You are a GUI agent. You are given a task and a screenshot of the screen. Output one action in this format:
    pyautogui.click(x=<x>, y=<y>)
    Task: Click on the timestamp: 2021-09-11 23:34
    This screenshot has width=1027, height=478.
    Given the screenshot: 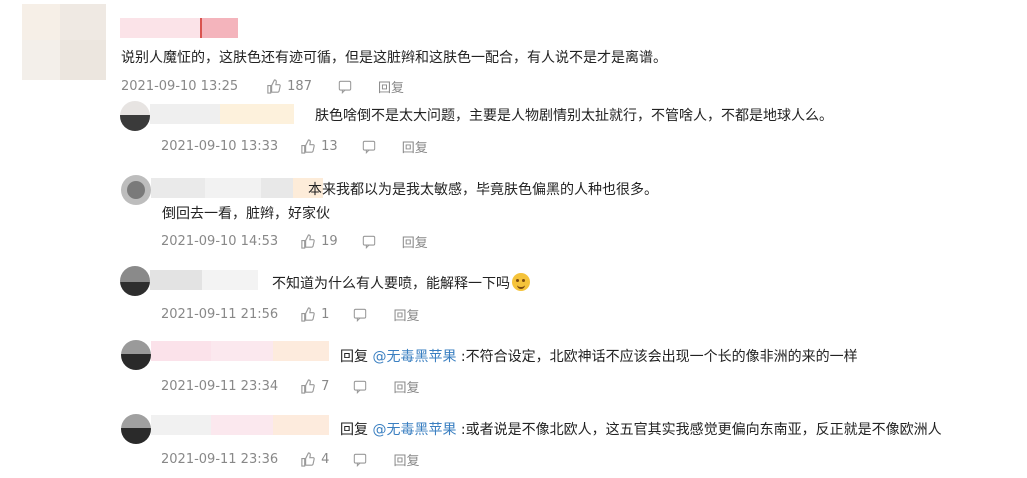 What is the action you would take?
    pyautogui.click(x=220, y=386)
    